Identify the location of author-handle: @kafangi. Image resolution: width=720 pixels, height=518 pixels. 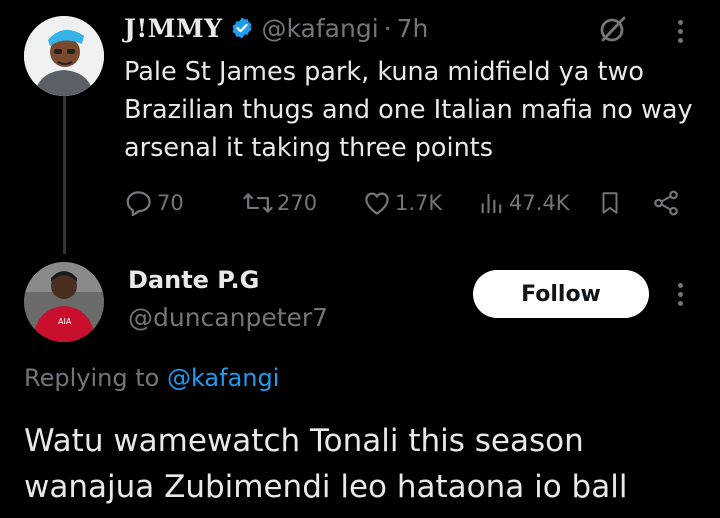
(320, 28).